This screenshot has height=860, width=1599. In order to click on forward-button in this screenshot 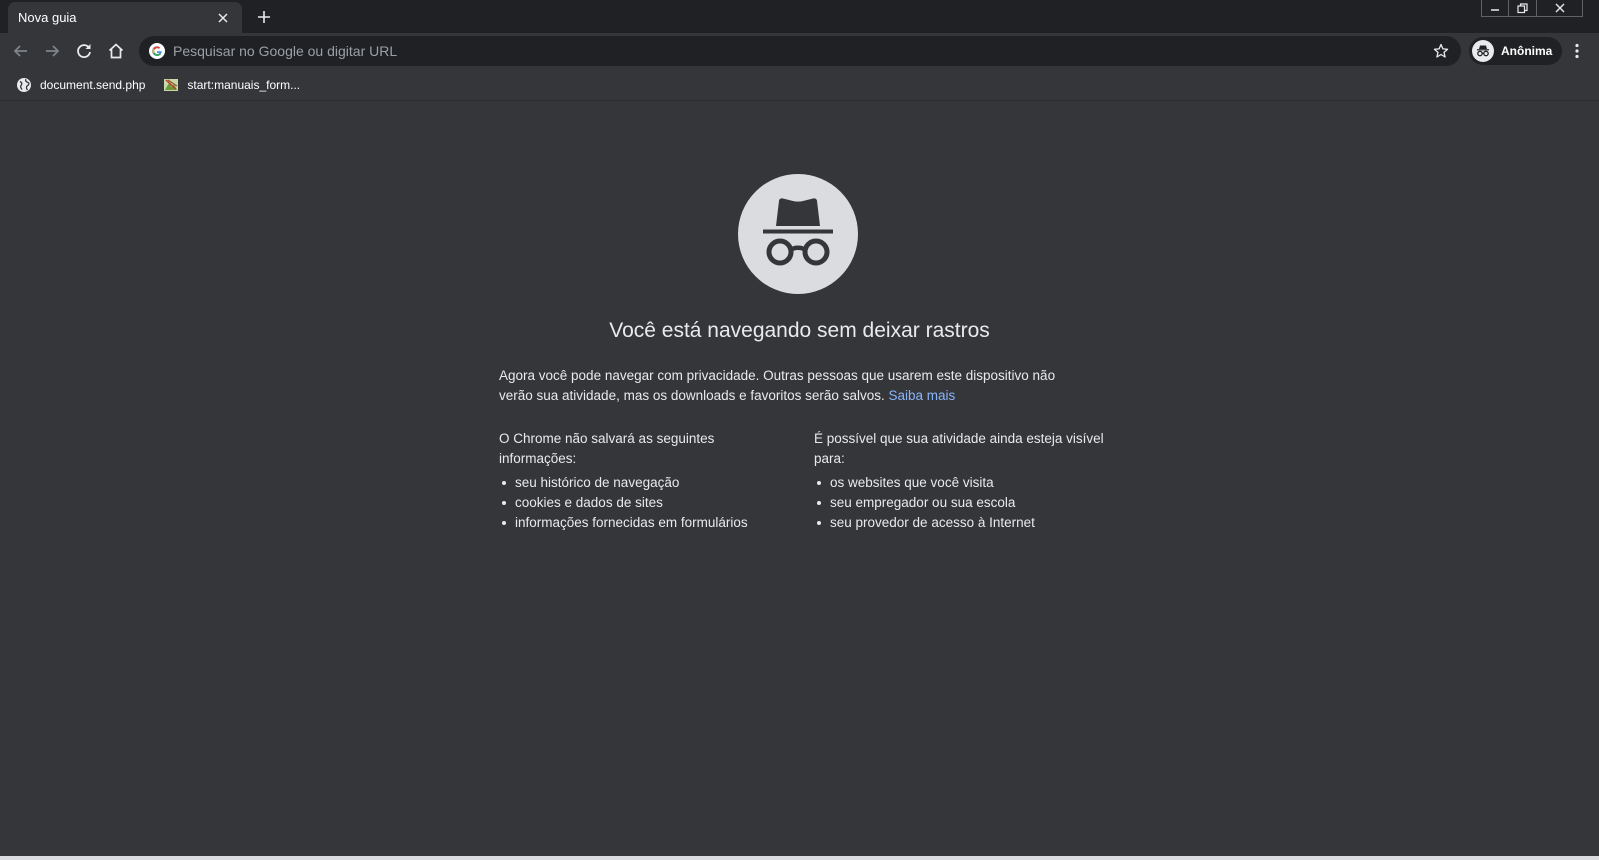, I will do `click(52, 51)`.